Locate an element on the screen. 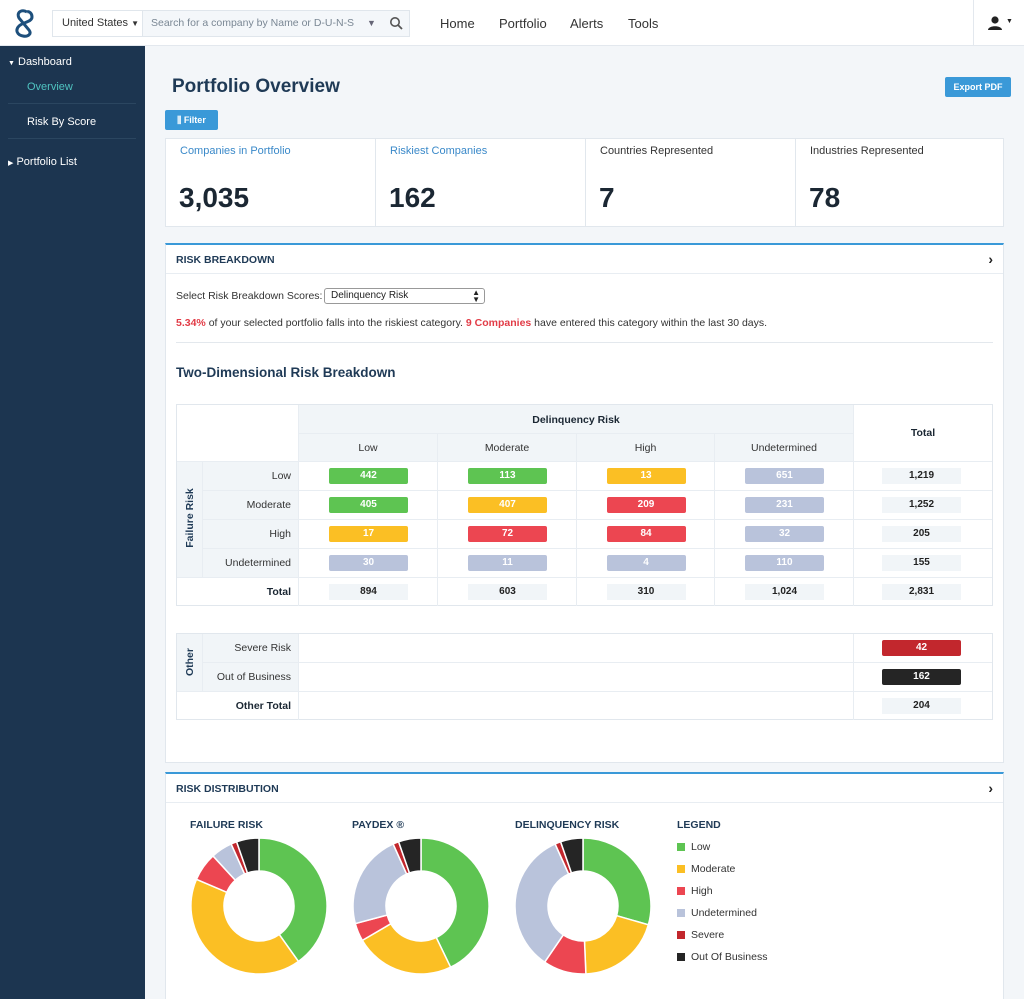  column-header: High is located at coordinates (646, 448).